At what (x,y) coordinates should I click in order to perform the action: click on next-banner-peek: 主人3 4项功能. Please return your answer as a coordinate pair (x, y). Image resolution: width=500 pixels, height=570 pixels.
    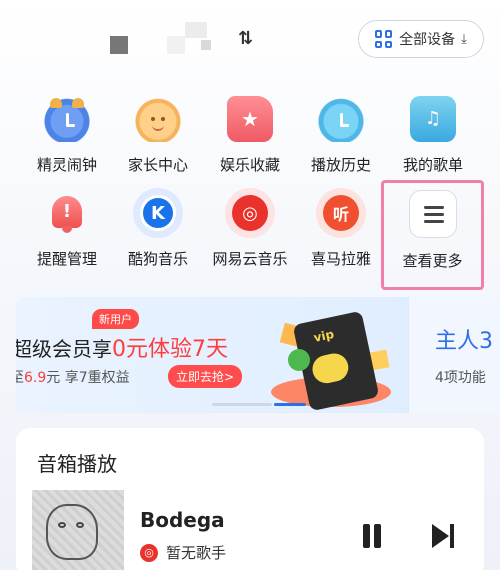
    Looking at the image, I should click on (454, 355).